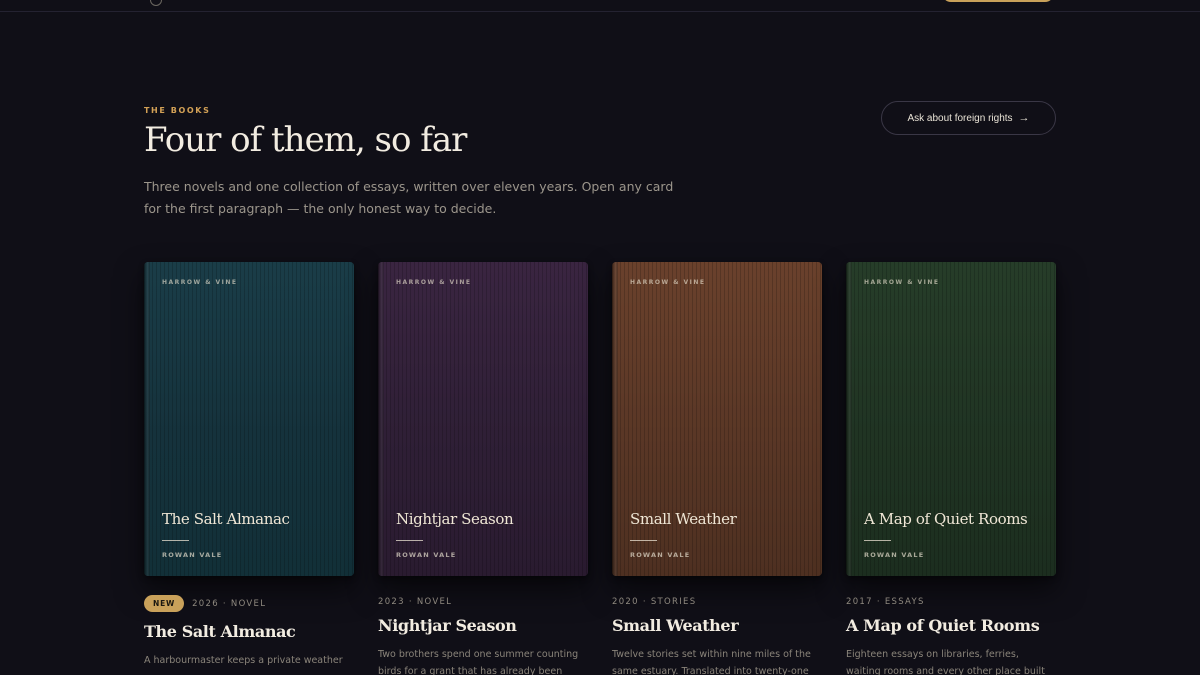 The height and width of the screenshot is (675, 1200). I want to click on book-title: Small Weather, so click(717, 625).